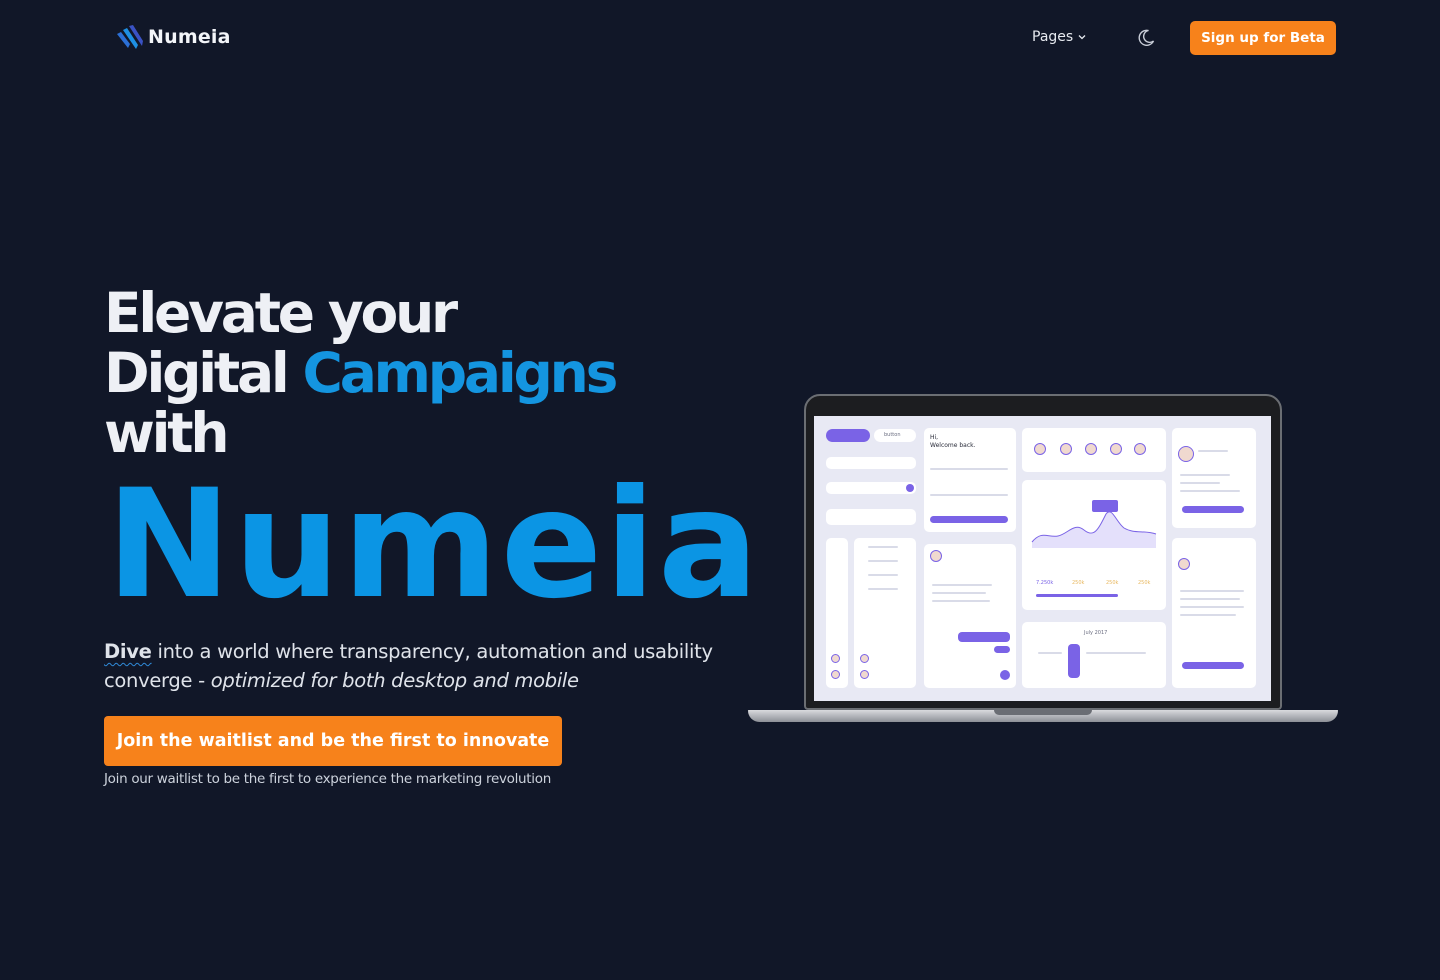 This screenshot has width=1440, height=980. Describe the element at coordinates (970, 616) in the screenshot. I see `mock-chat-card` at that location.